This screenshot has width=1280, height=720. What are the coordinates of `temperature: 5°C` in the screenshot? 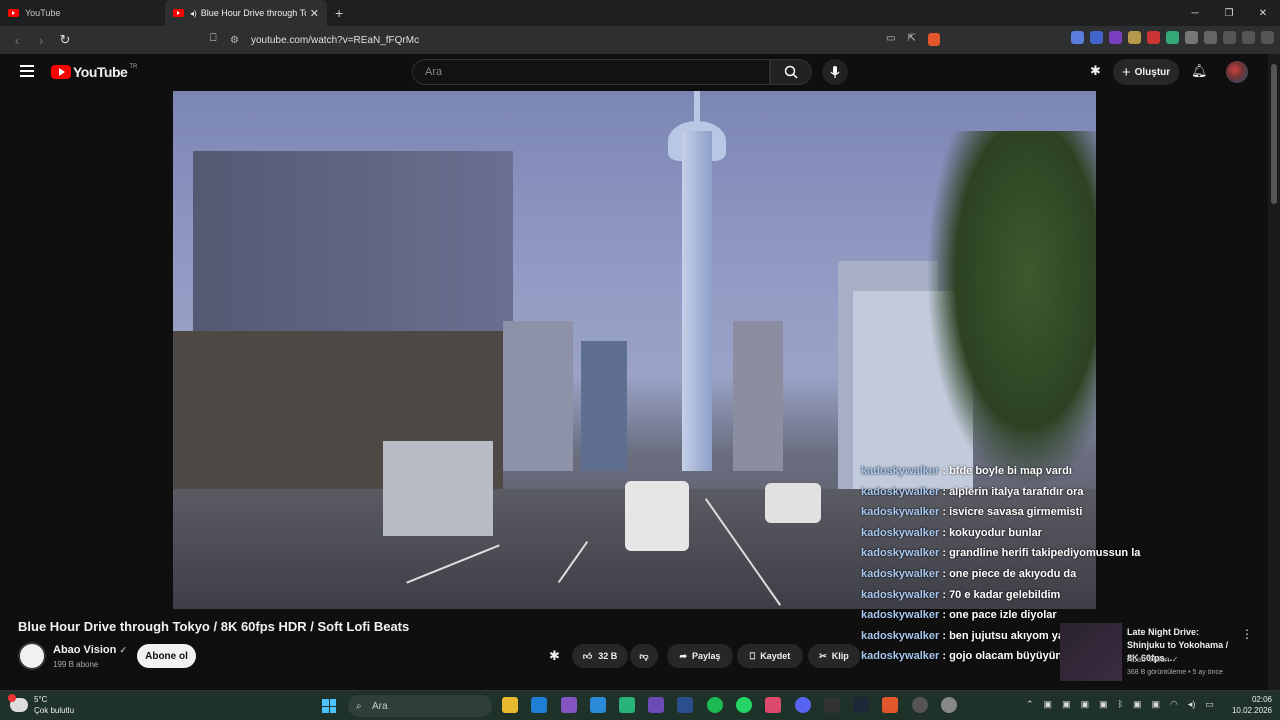 It's located at (41, 699).